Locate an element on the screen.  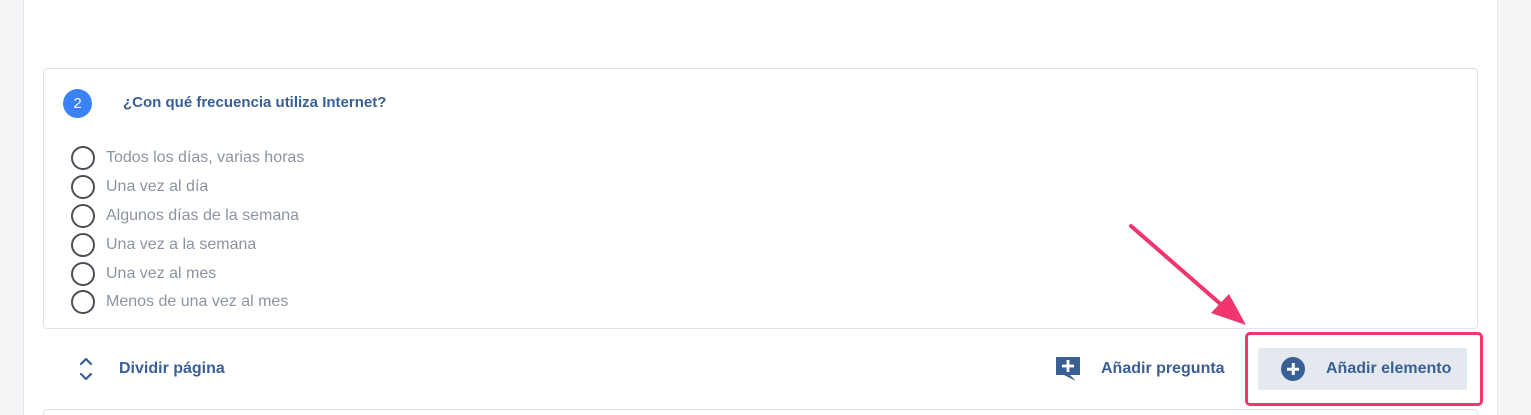
add-comment-icon is located at coordinates (1068, 369).